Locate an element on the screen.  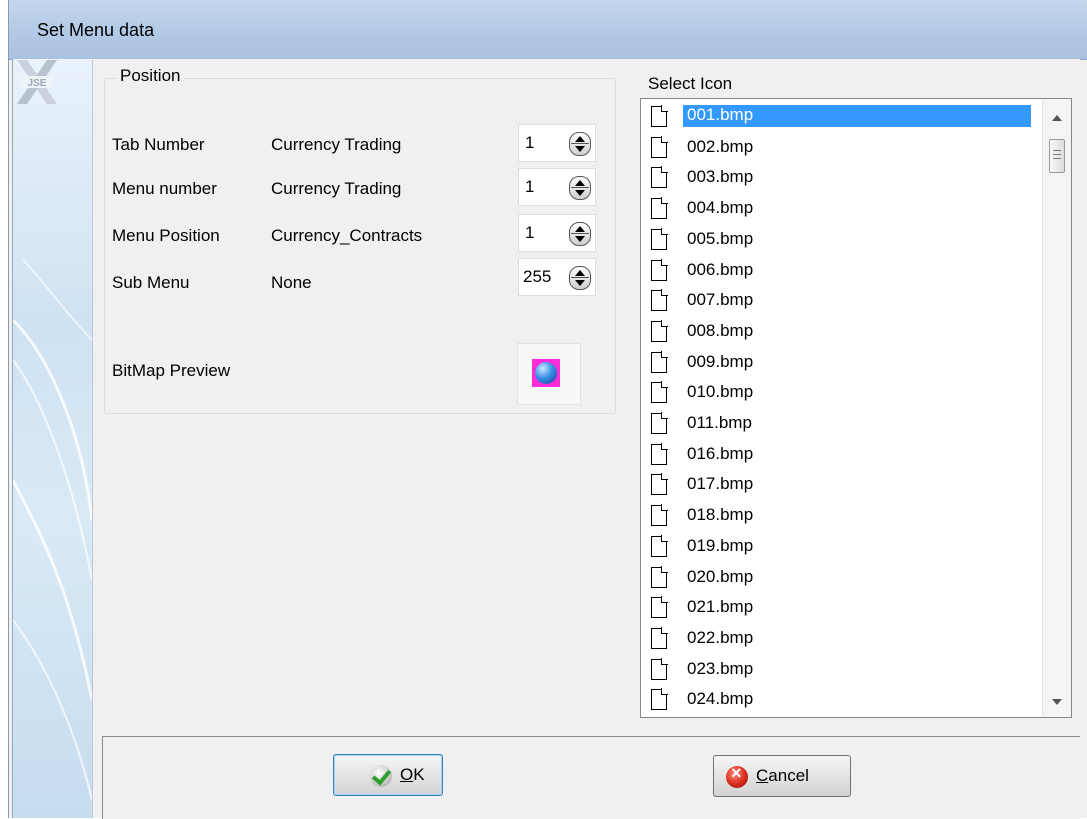
list-item: 006.bmp is located at coordinates (838, 270).